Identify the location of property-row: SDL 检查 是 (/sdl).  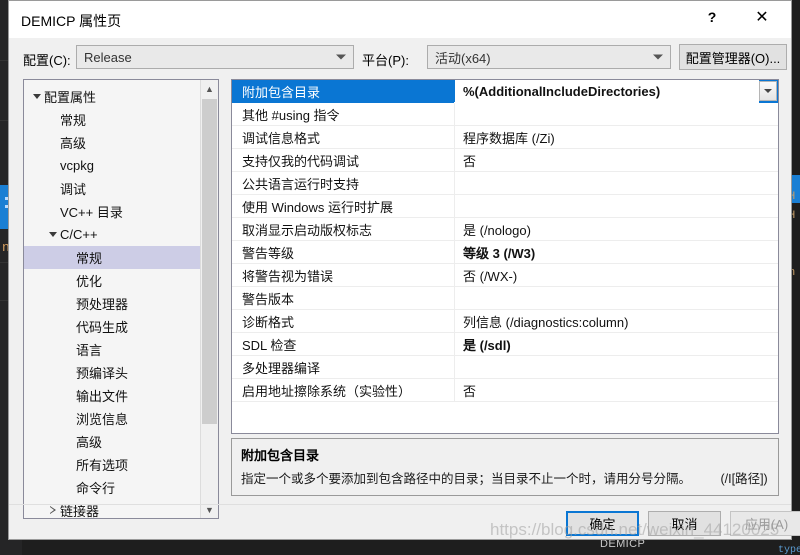
(505, 344).